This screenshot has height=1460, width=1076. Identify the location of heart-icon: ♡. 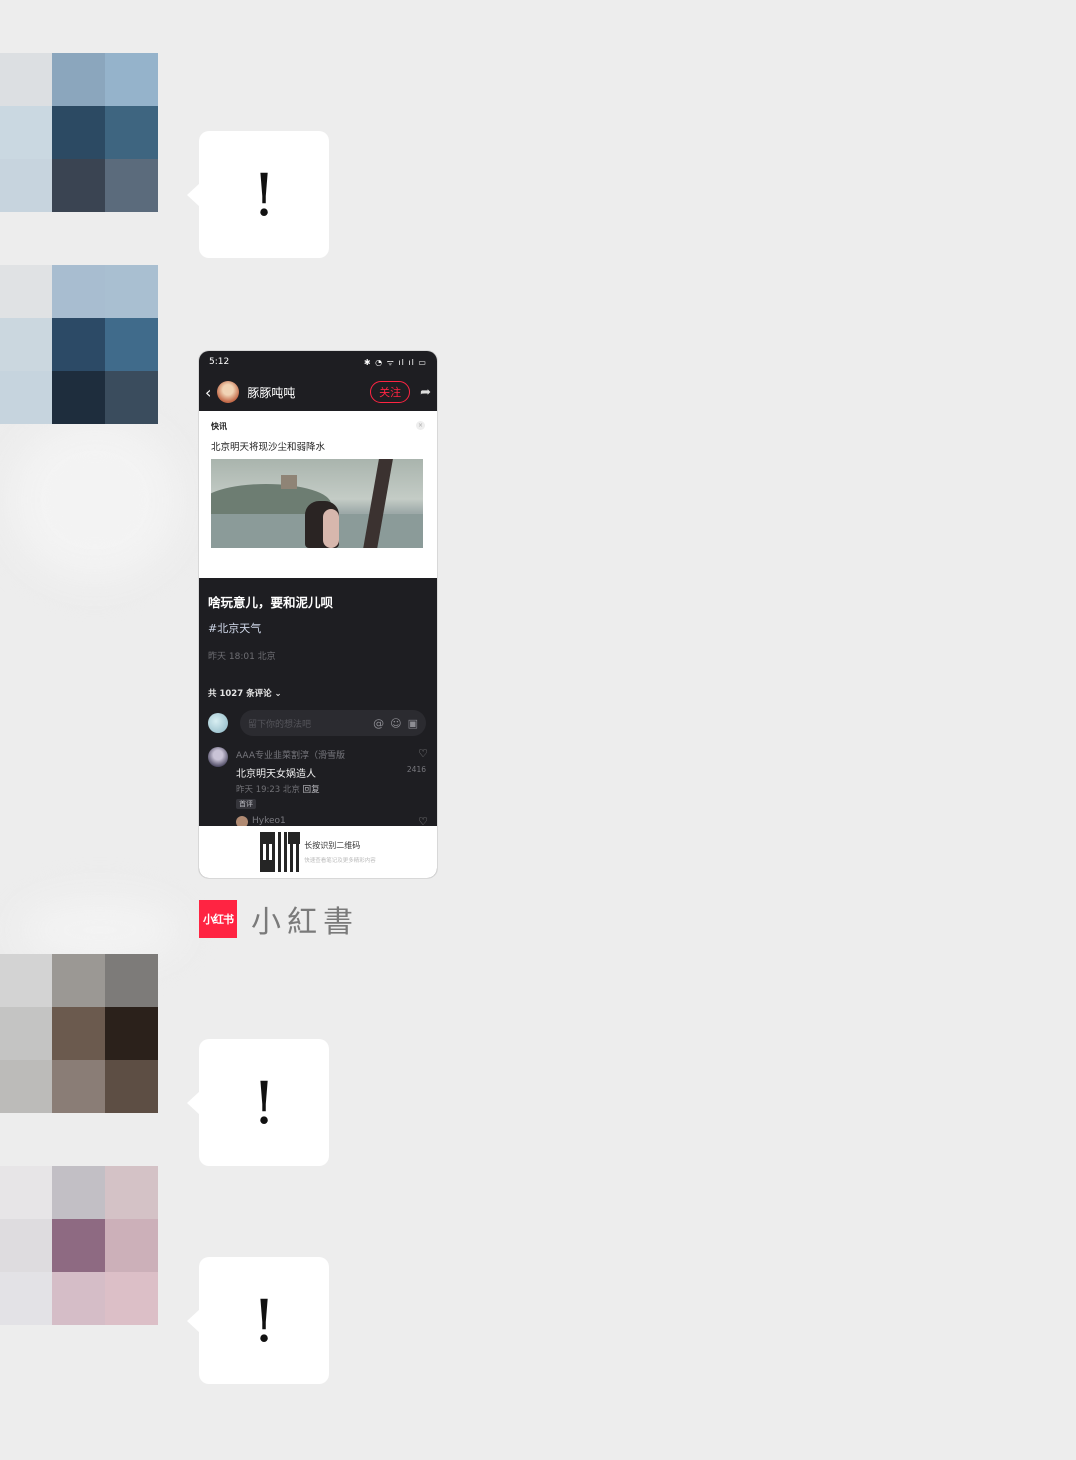
(423, 753).